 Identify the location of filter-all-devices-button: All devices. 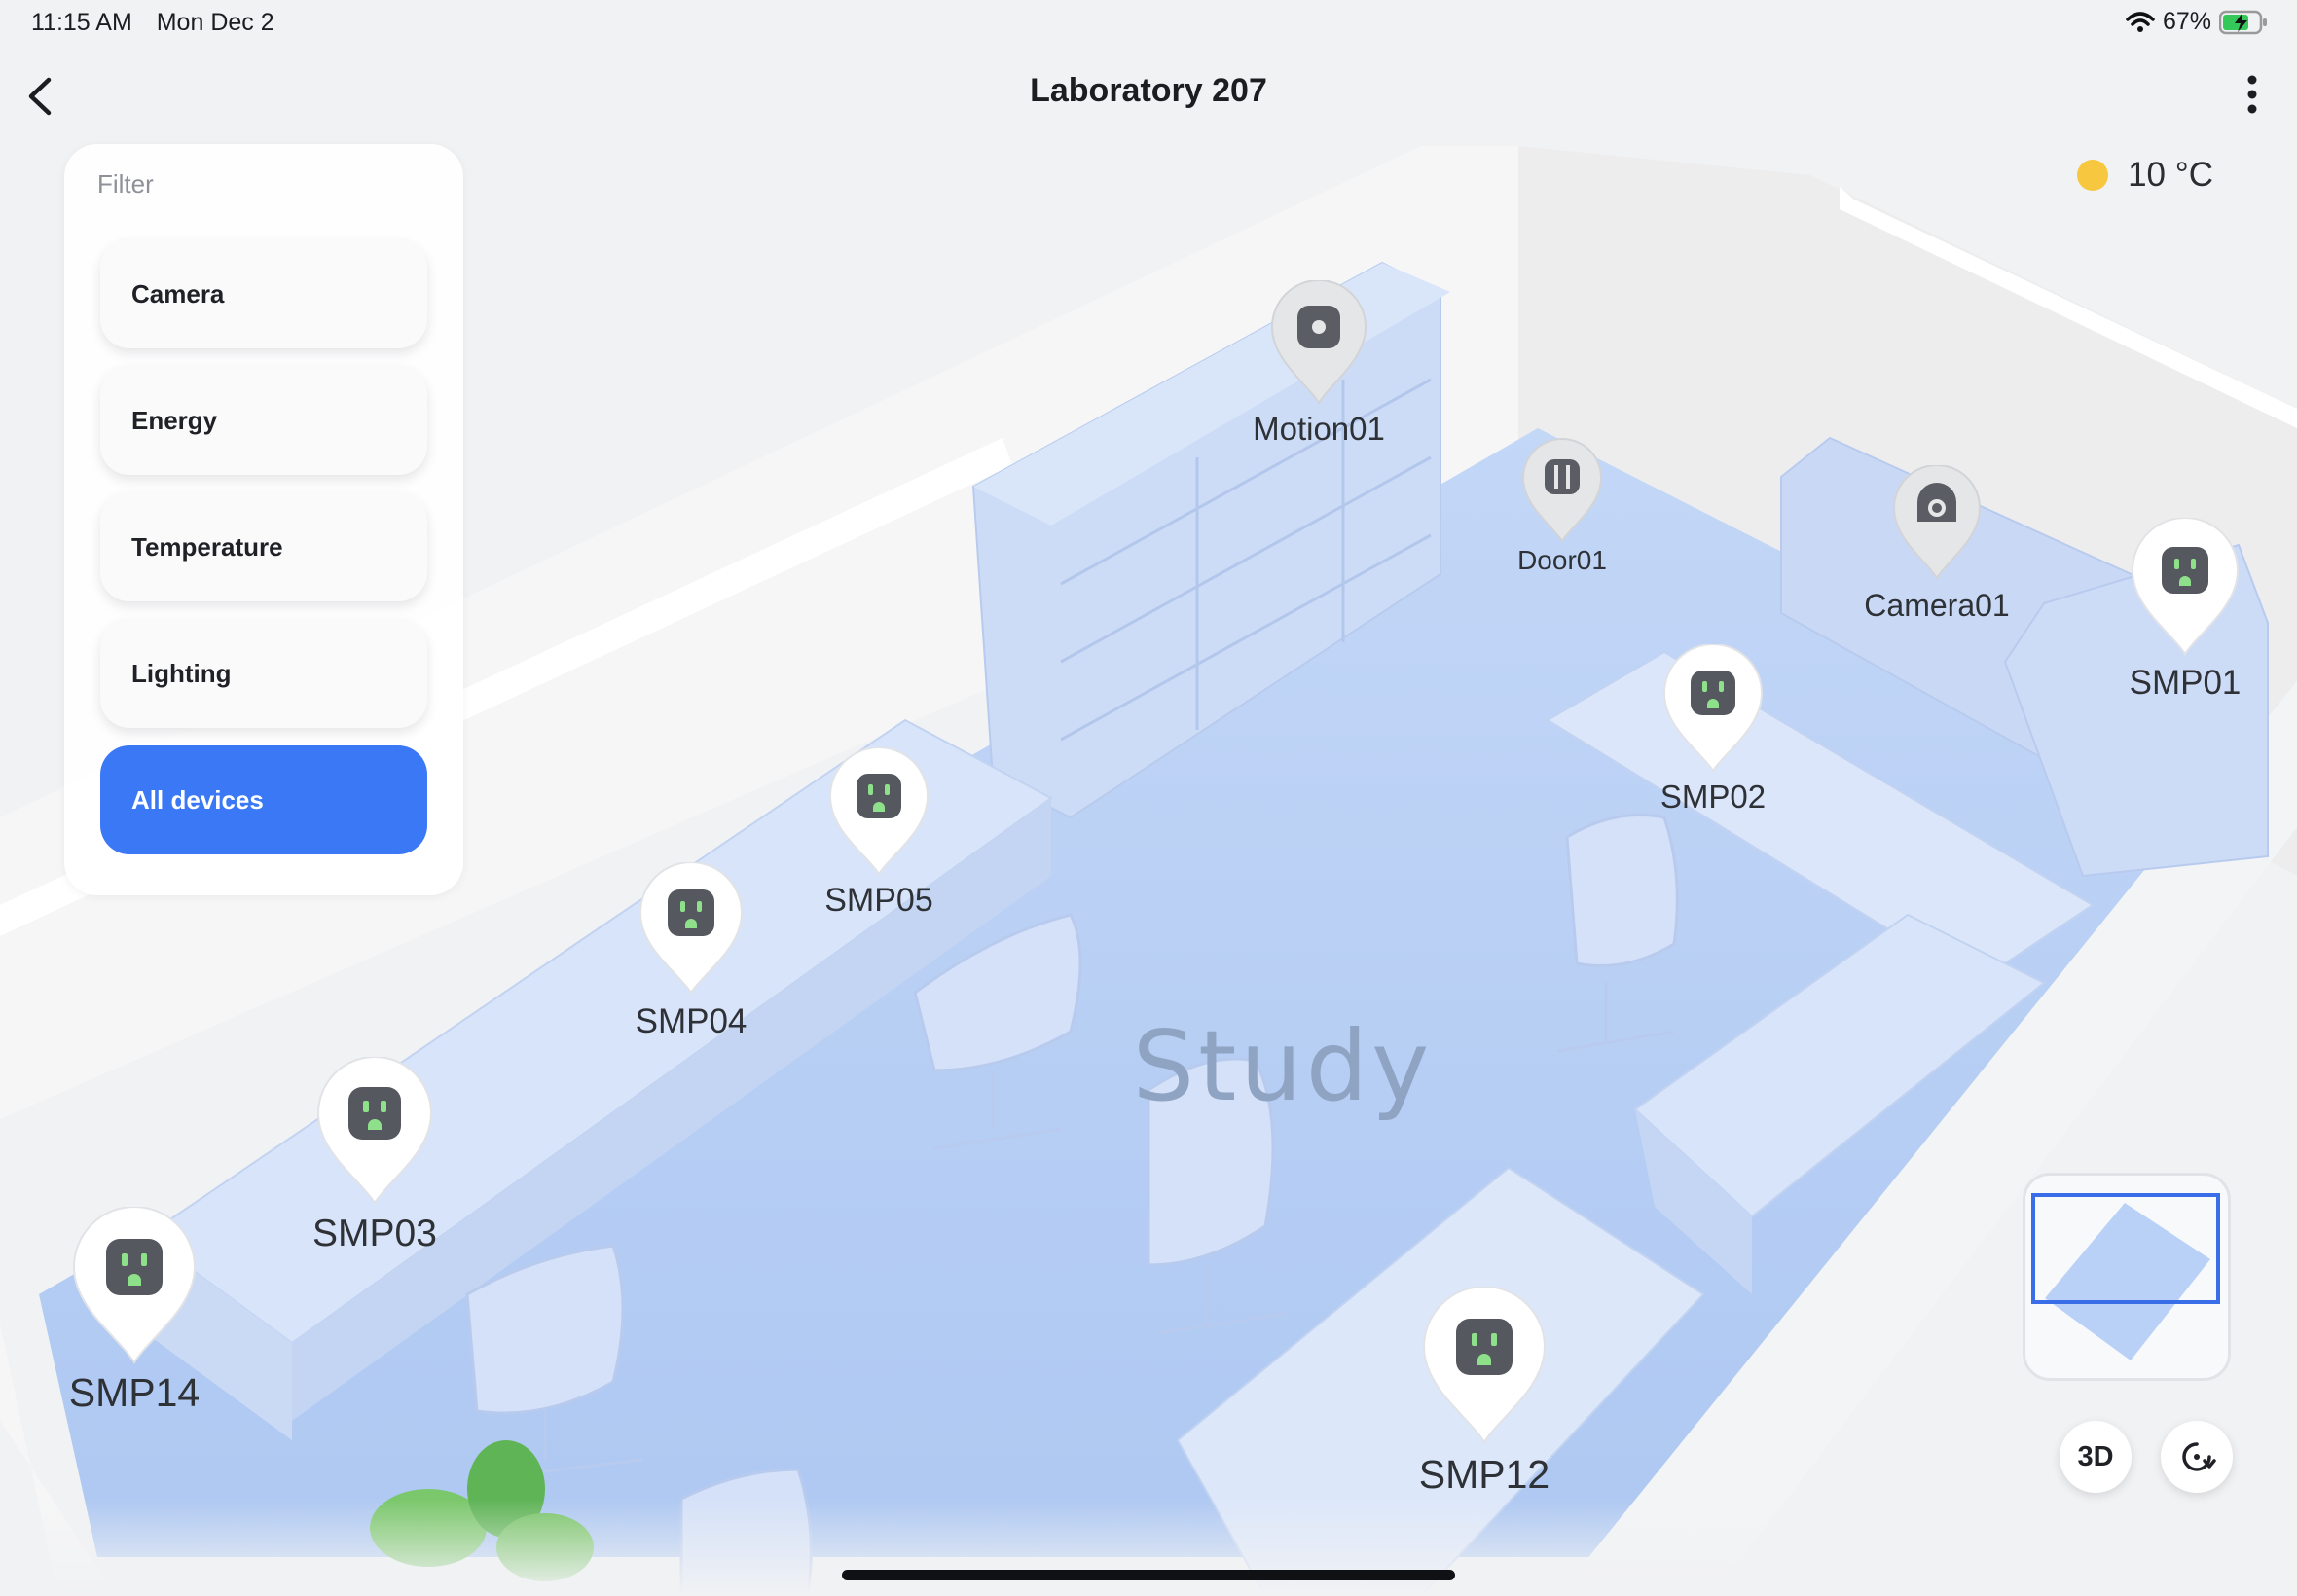
(263, 800).